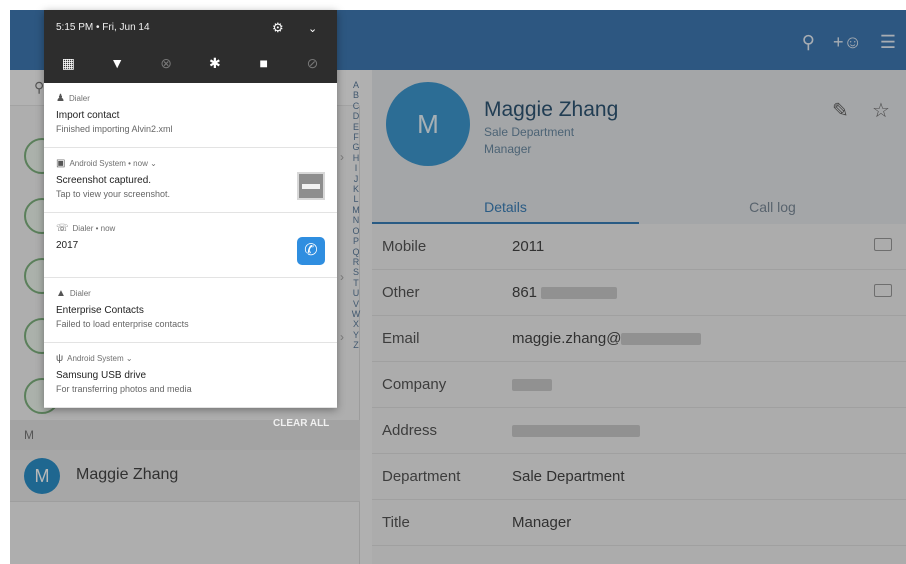 This screenshot has height=564, width=906. Describe the element at coordinates (62, 228) in the screenshot. I see `phone-icon: ☏` at that location.